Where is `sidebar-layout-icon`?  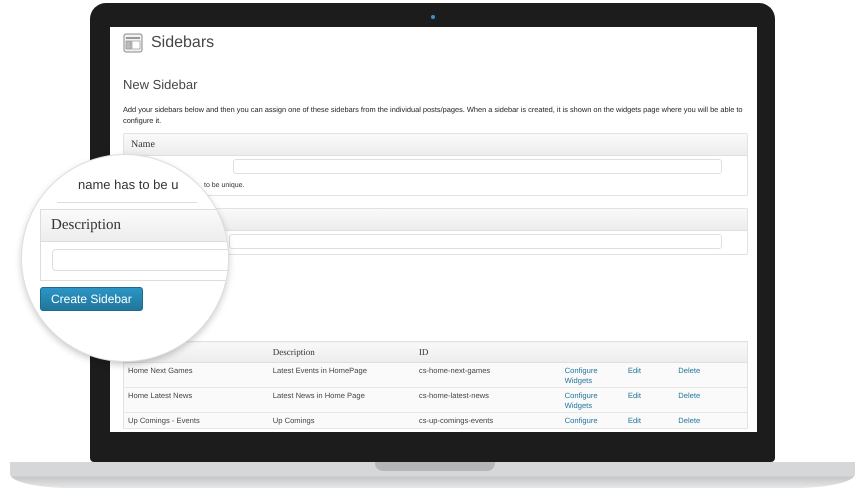 sidebar-layout-icon is located at coordinates (133, 43).